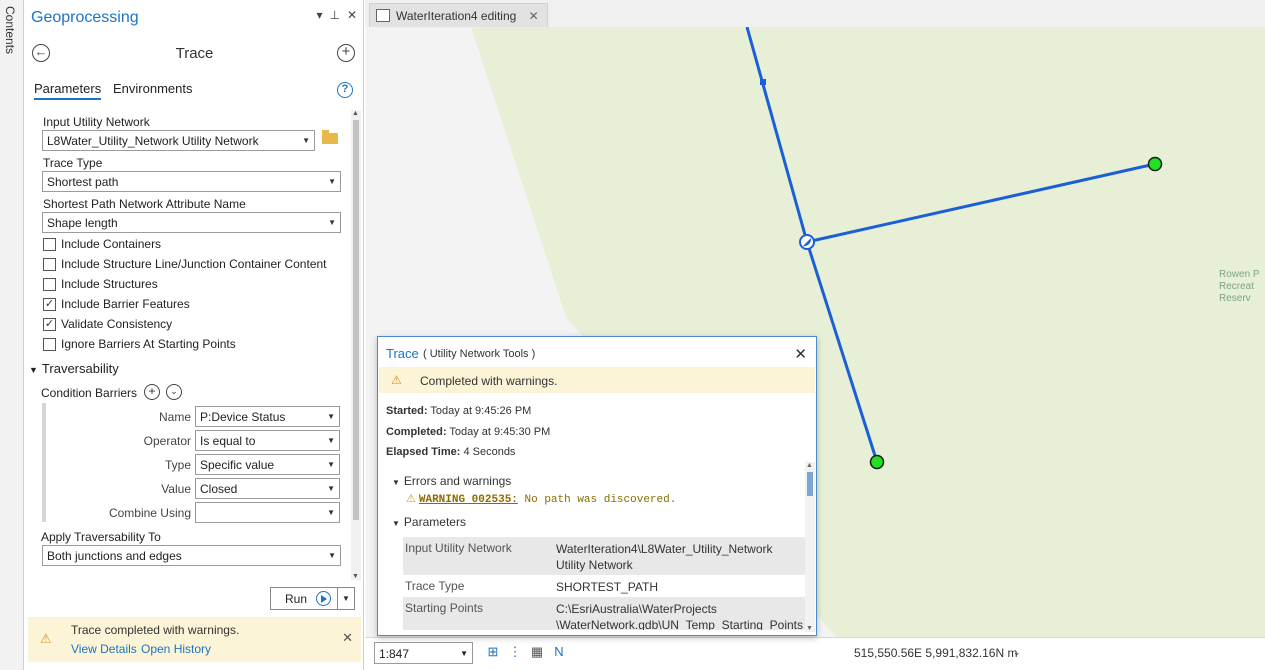 The image size is (1265, 670). I want to click on type-dropdown: Specific value ▼, so click(267, 464).